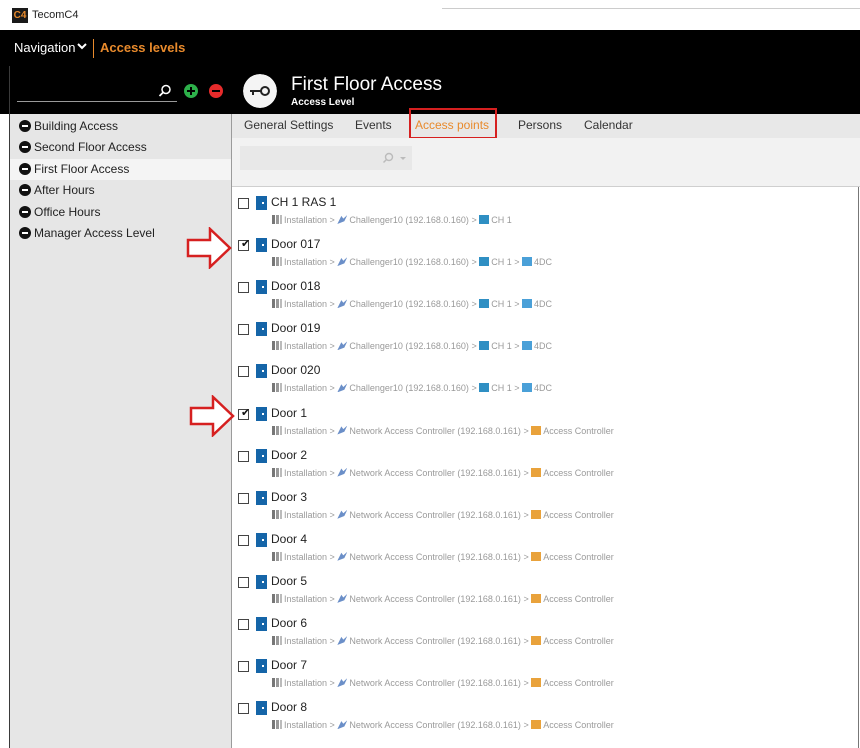  Describe the element at coordinates (216, 91) in the screenshot. I see `remove-access-level-button` at that location.